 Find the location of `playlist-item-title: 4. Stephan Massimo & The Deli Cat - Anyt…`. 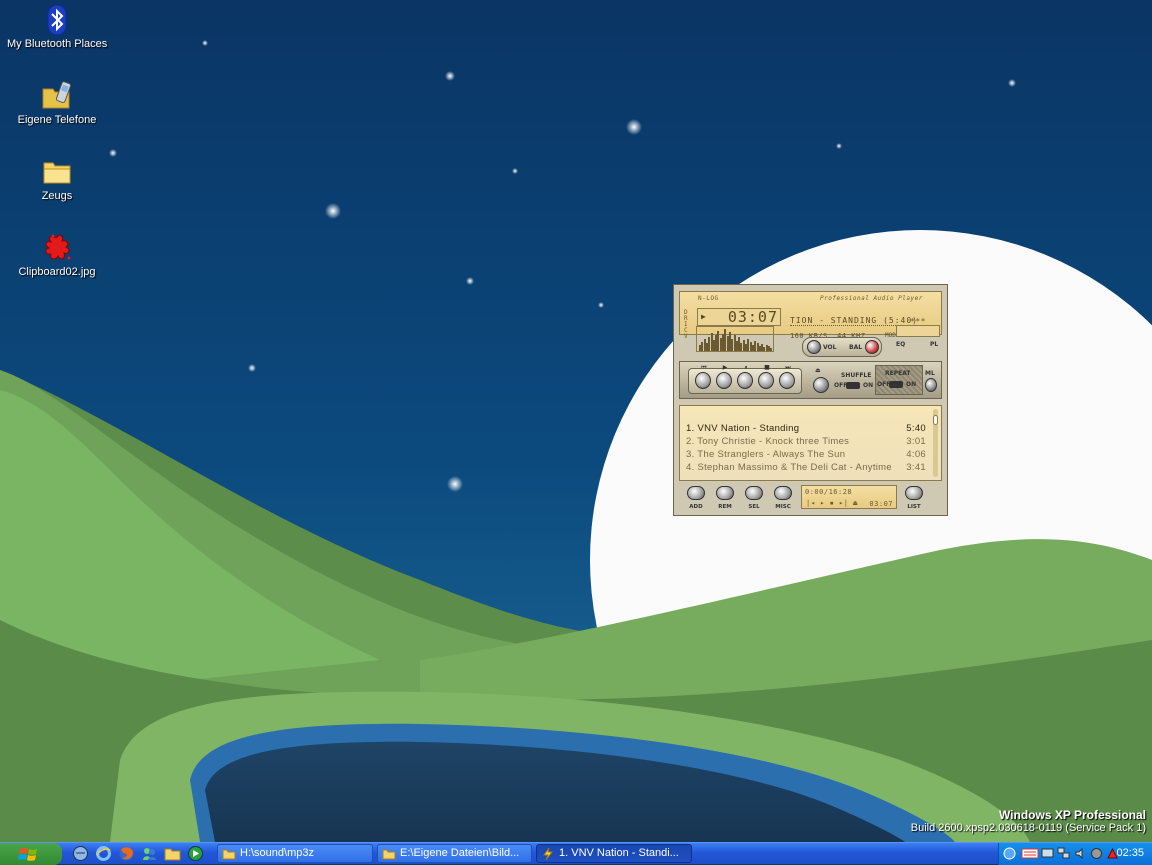

playlist-item-title: 4. Stephan Massimo & The Deli Cat - Anyt… is located at coordinates (788, 467).